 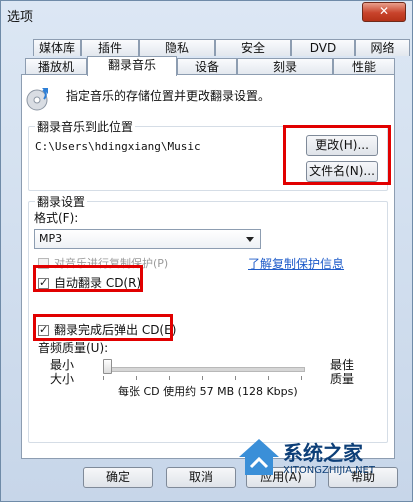 What do you see at coordinates (20, 17) in the screenshot?
I see `window-title: 选项` at bounding box center [20, 17].